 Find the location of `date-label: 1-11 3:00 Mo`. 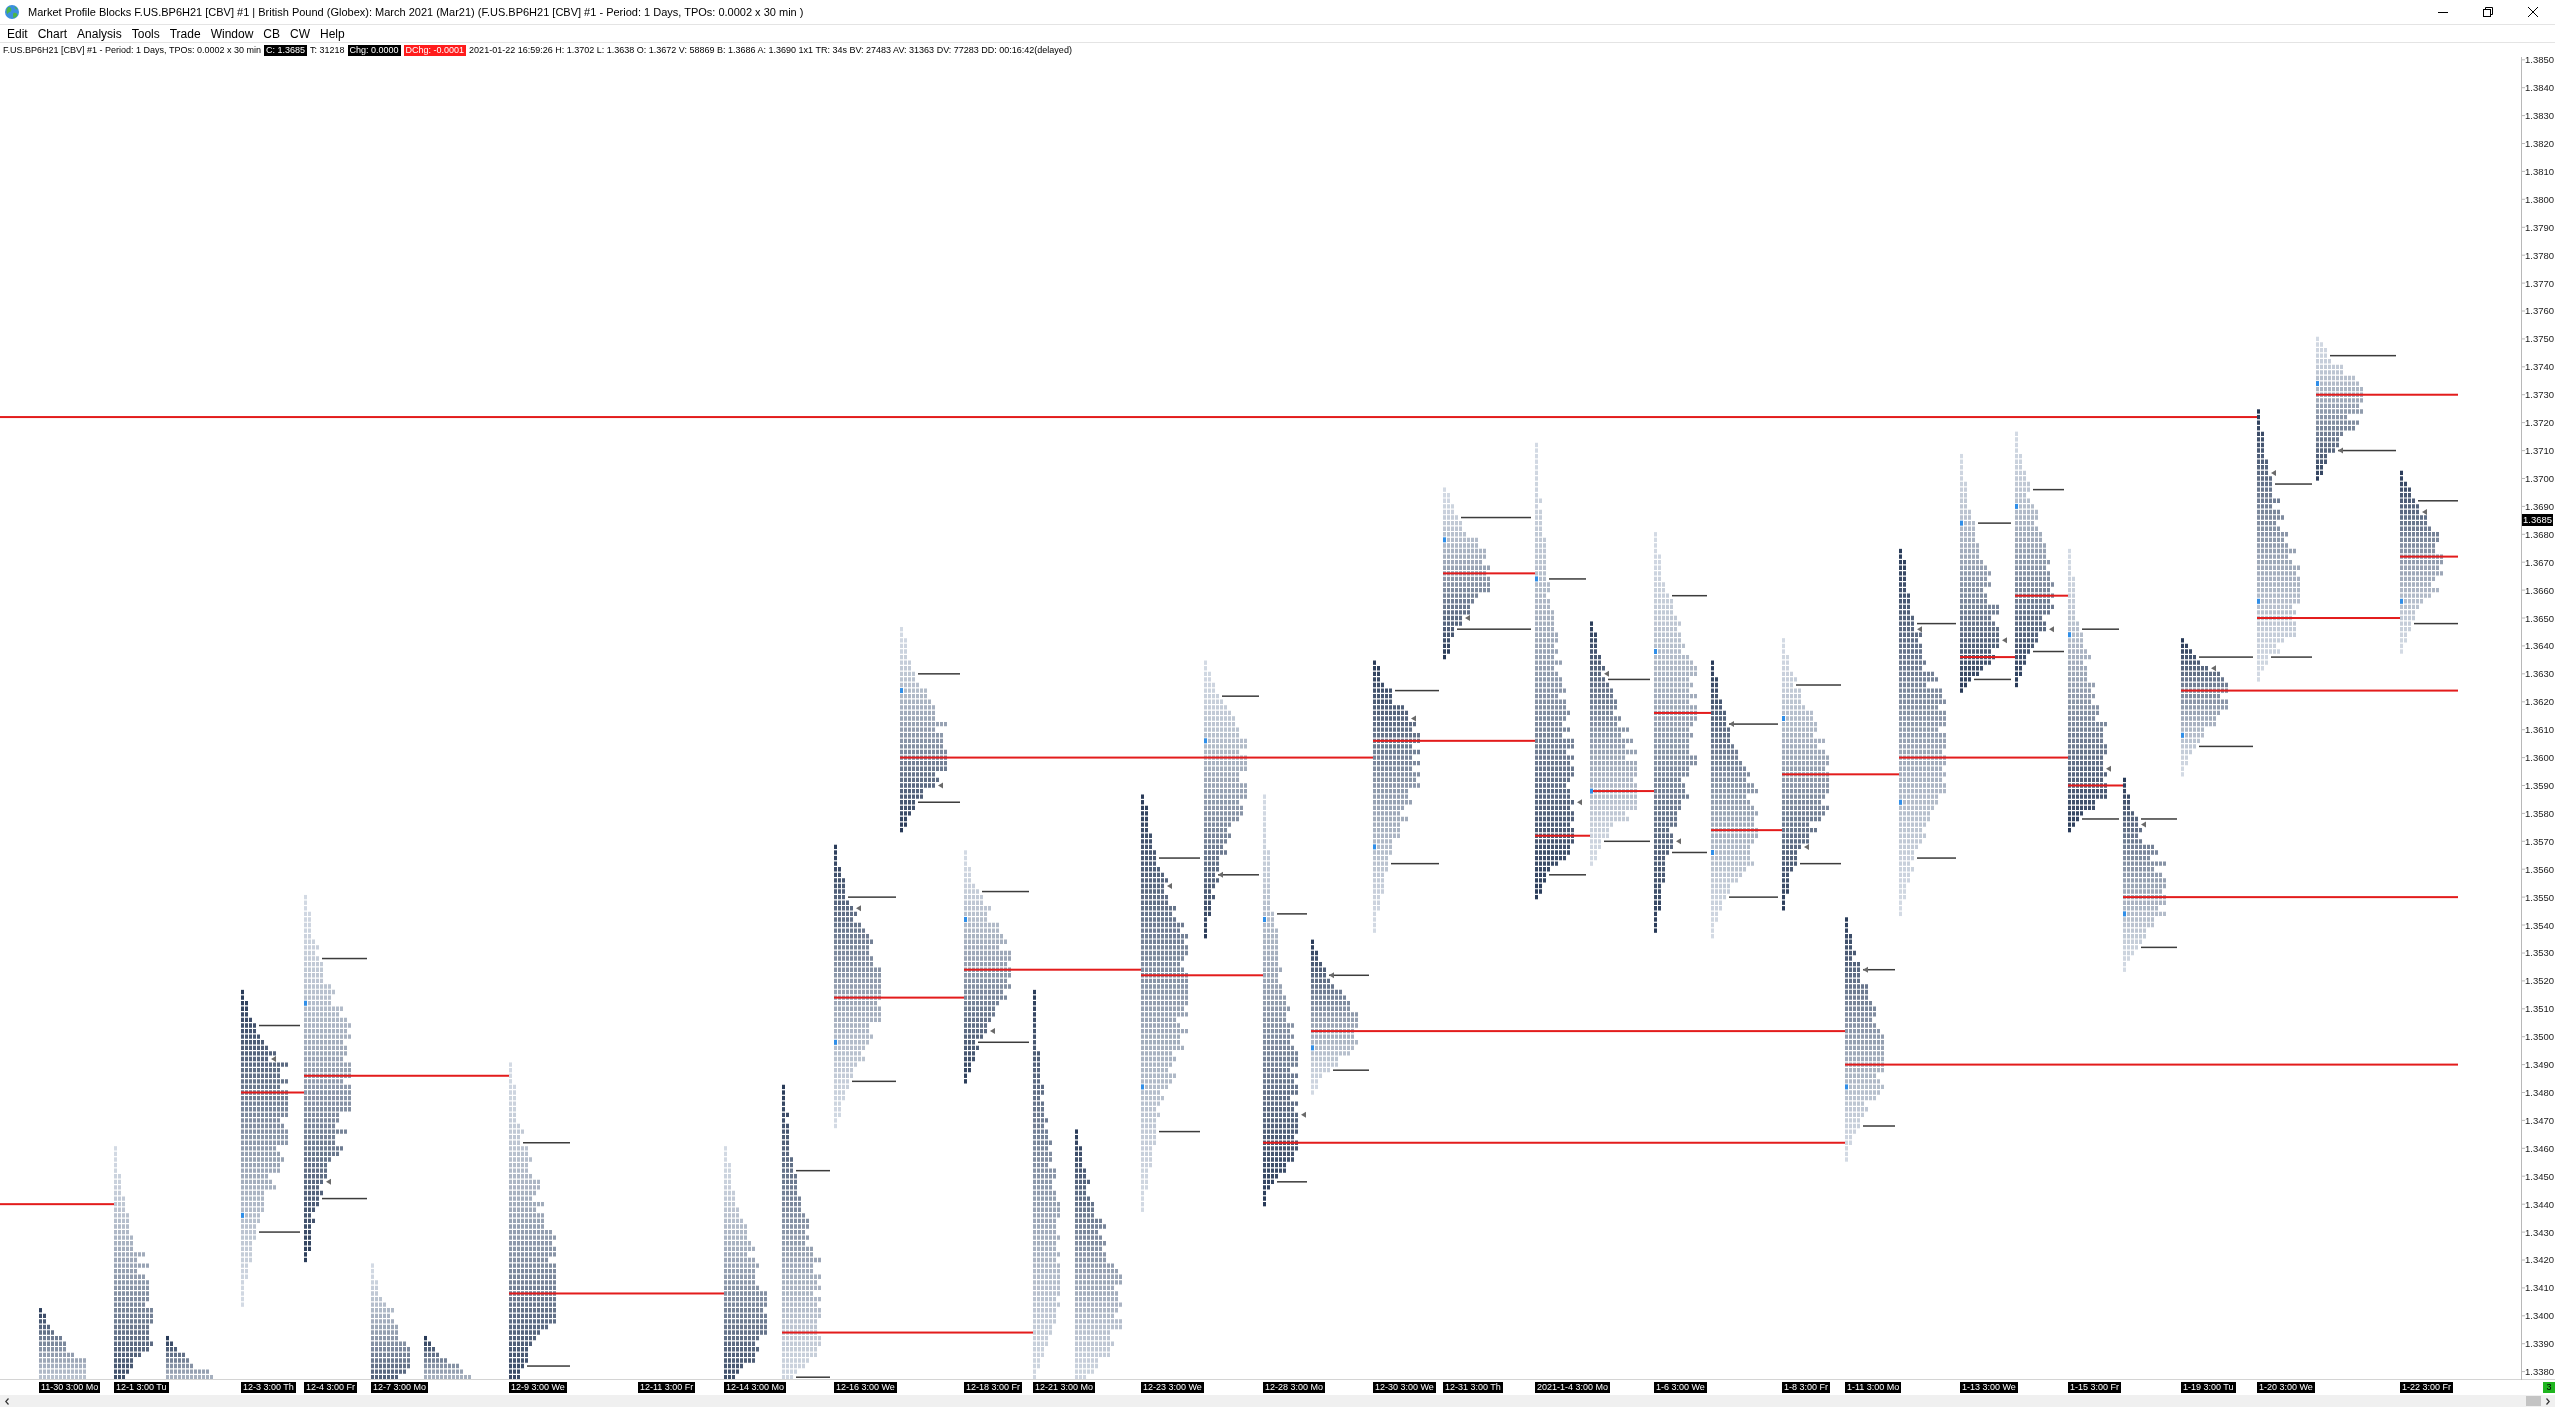

date-label: 1-11 3:00 Mo is located at coordinates (1873, 1387).